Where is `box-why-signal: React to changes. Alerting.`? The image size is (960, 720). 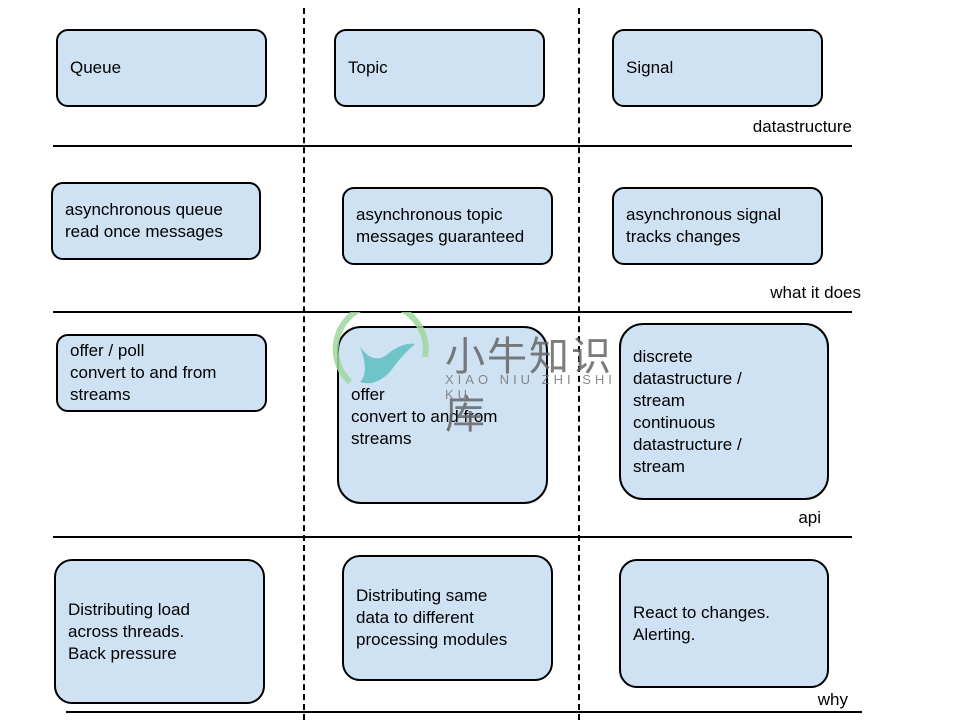
box-why-signal: React to changes. Alerting. is located at coordinates (724, 623).